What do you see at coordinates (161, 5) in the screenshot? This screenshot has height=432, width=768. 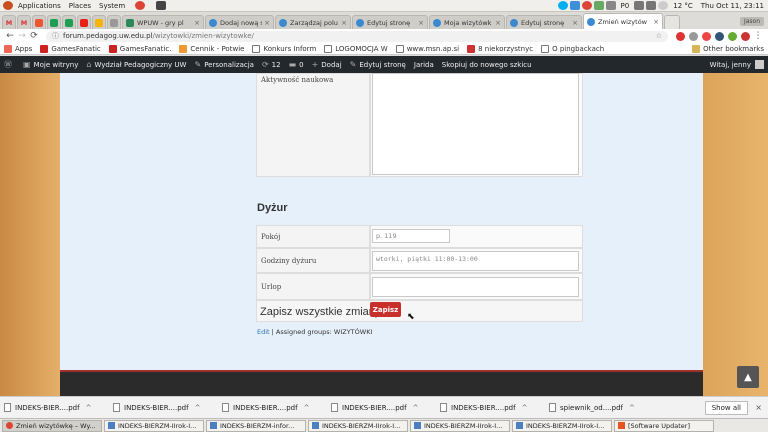 I see `terminal-launcher-icon` at bounding box center [161, 5].